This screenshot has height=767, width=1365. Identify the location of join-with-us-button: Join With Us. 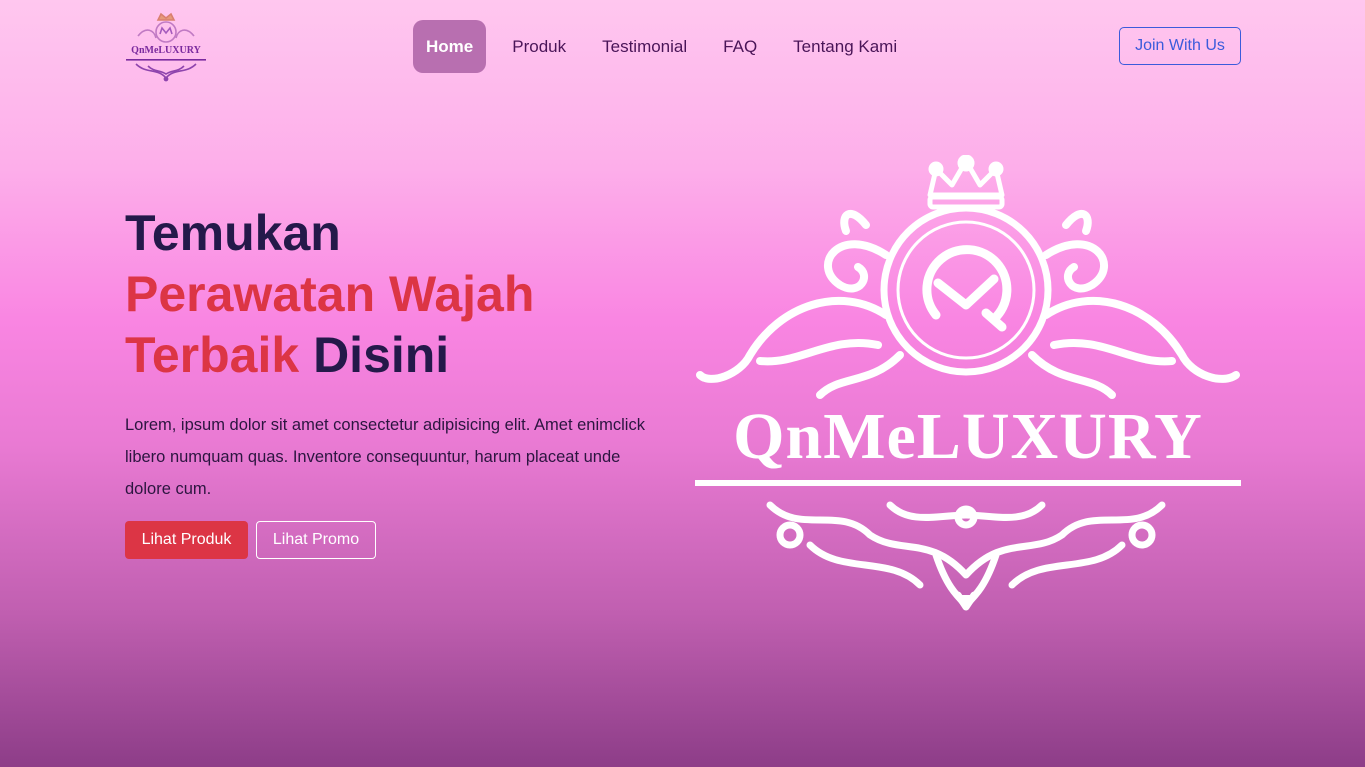
(1180, 46).